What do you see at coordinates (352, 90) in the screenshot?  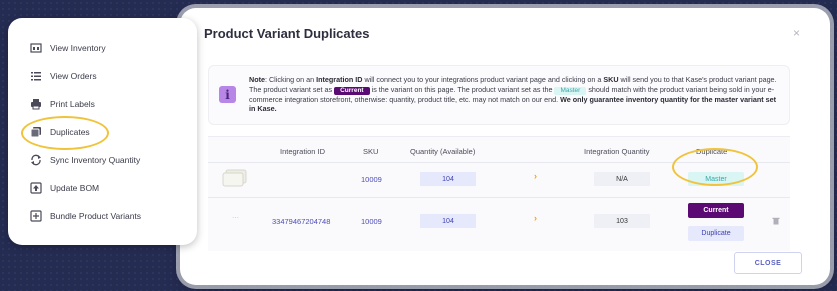 I see `current-pill: Current` at bounding box center [352, 90].